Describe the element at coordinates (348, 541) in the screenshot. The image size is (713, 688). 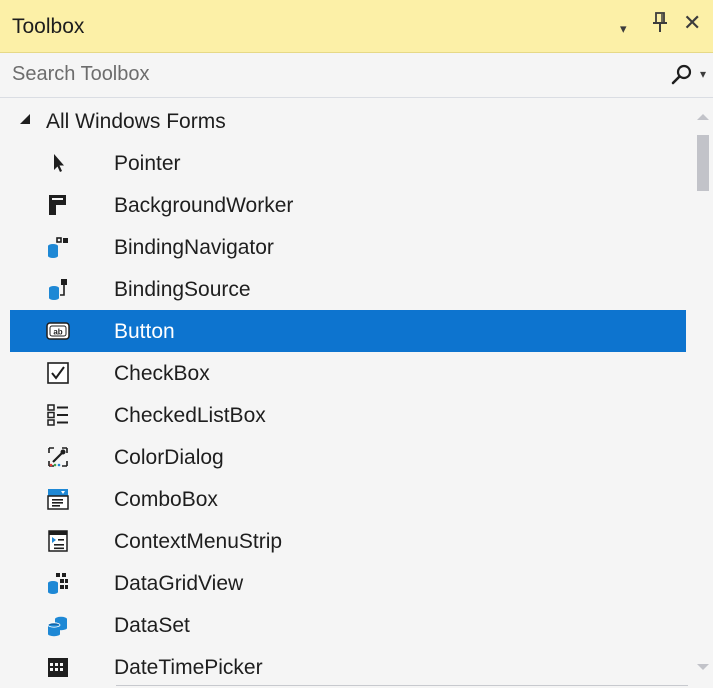
I see `toolbox-item-contextmenustrip: ContextMenuStrip` at that location.